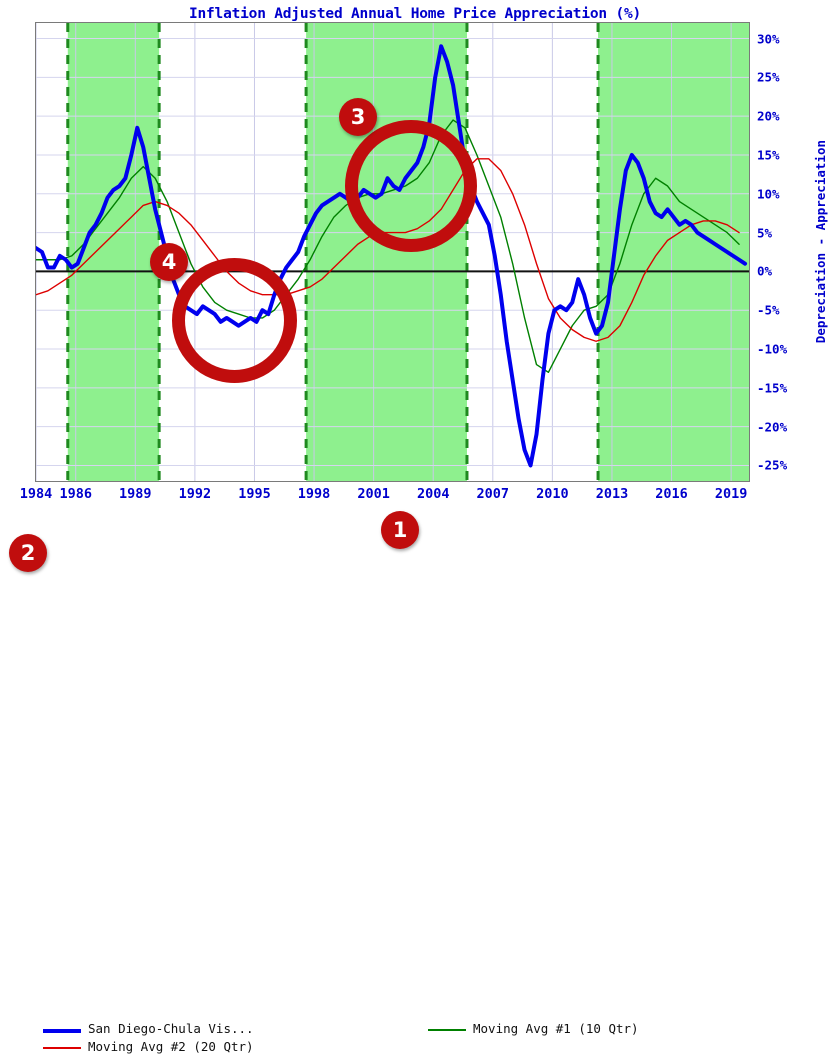  Describe the element at coordinates (772, 427) in the screenshot. I see `y-tick-10: -20%` at that location.